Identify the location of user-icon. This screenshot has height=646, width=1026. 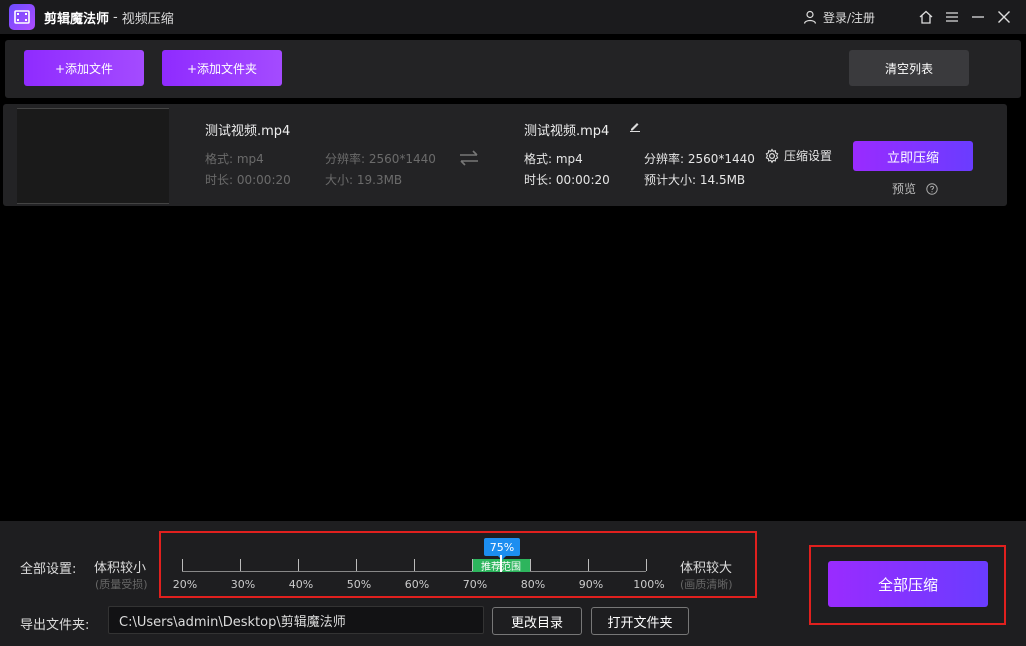
(810, 17).